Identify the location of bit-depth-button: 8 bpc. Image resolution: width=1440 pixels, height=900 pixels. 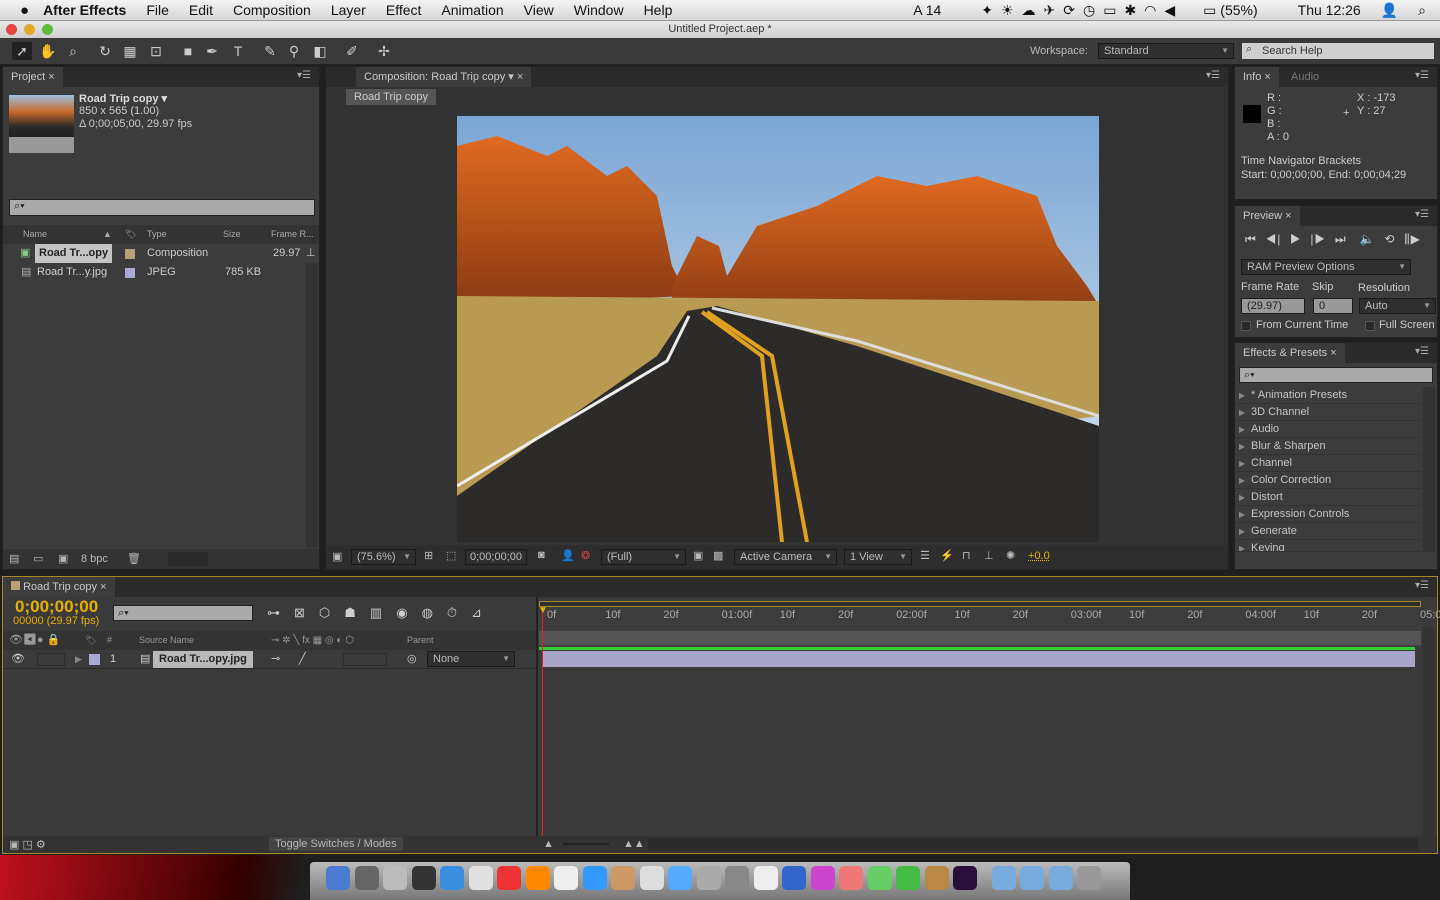
(94, 559).